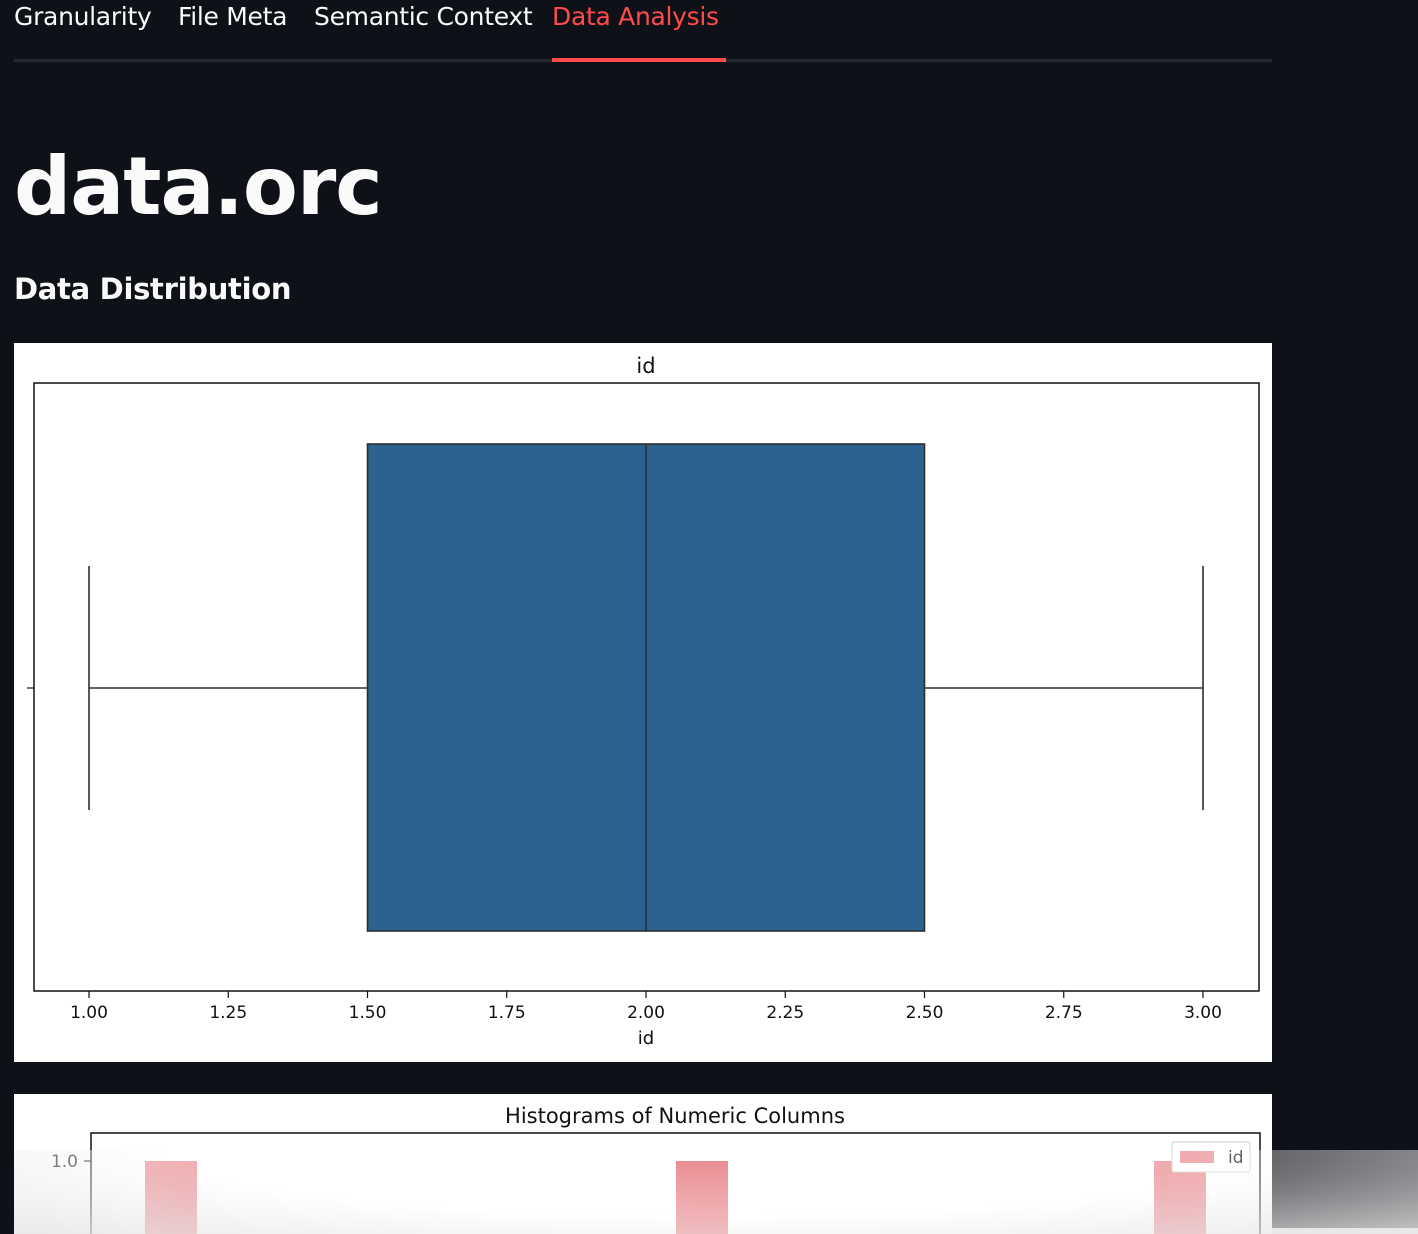 This screenshot has width=1418, height=1234. Describe the element at coordinates (83, 16) in the screenshot. I see `tab-granularity: Granularity` at that location.